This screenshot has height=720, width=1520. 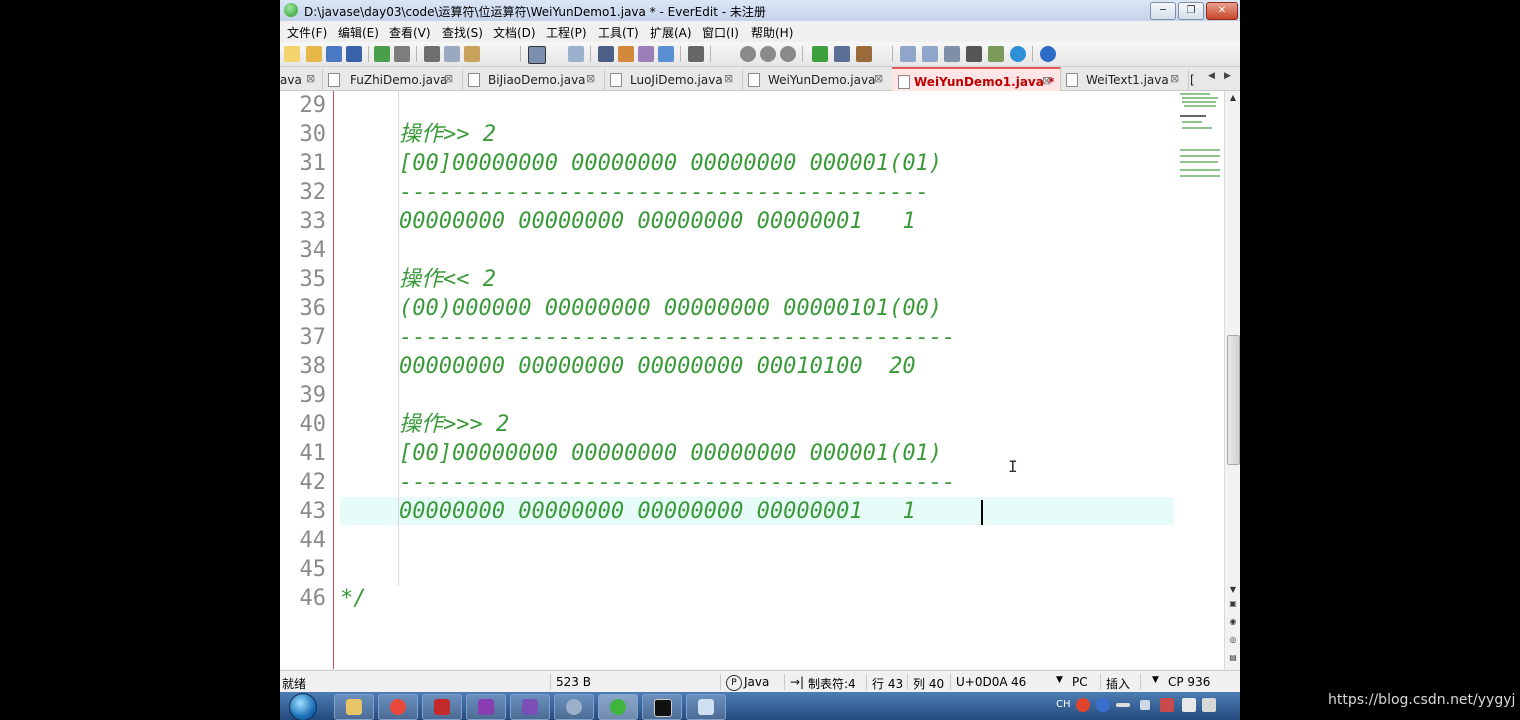 I want to click on status-language: Java, so click(x=756, y=682).